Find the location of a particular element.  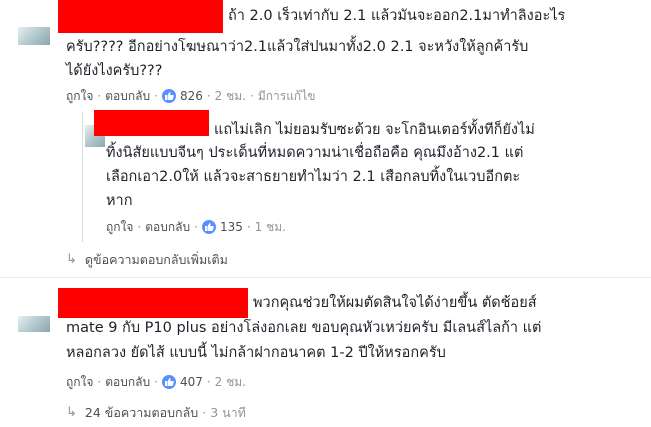

timestamp: 3 นาที is located at coordinates (228, 413).